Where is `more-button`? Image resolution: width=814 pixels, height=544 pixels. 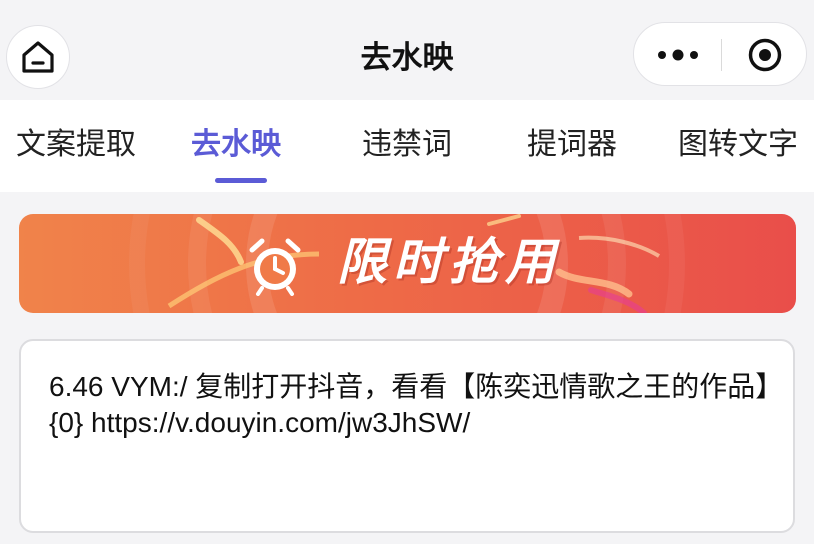
more-button is located at coordinates (677, 55).